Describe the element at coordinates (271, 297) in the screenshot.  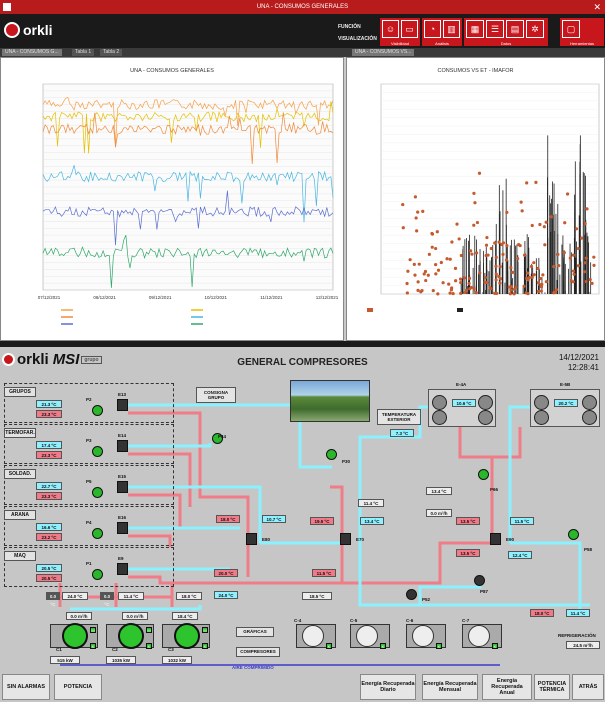
I see `x-tick-label: 11/12/2021` at that location.